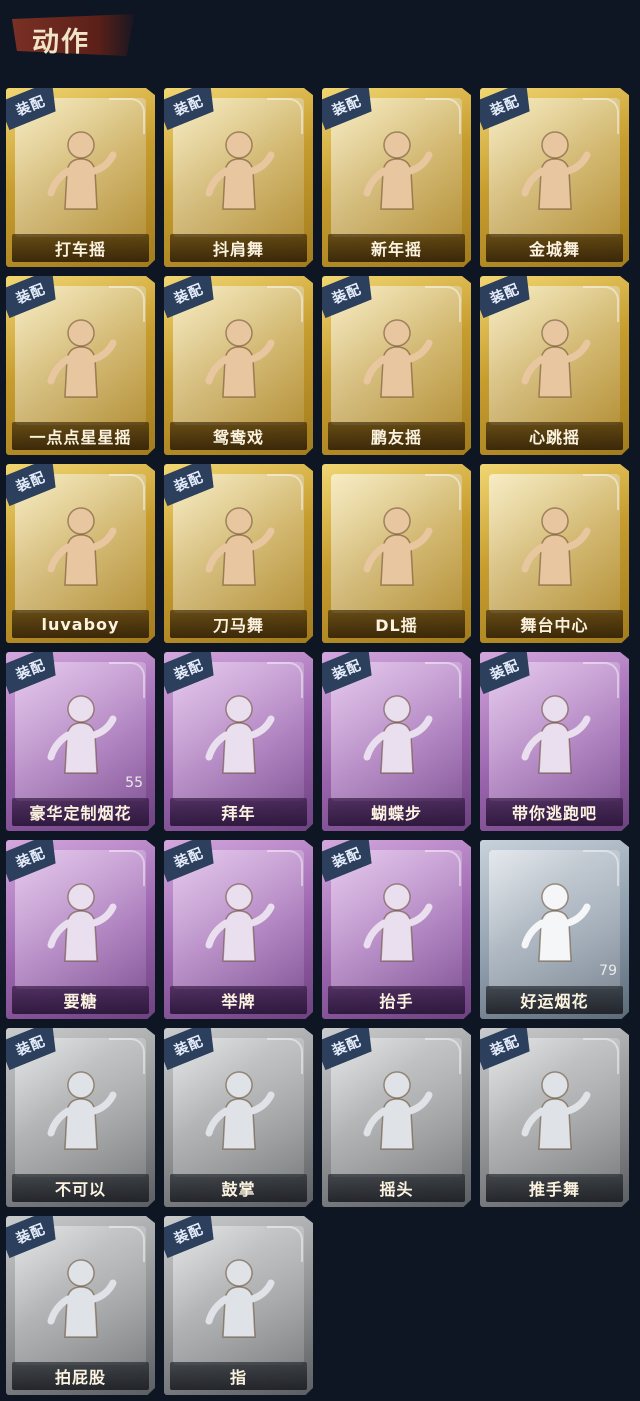  I want to click on action-card: 装配 金城舞, so click(554, 177).